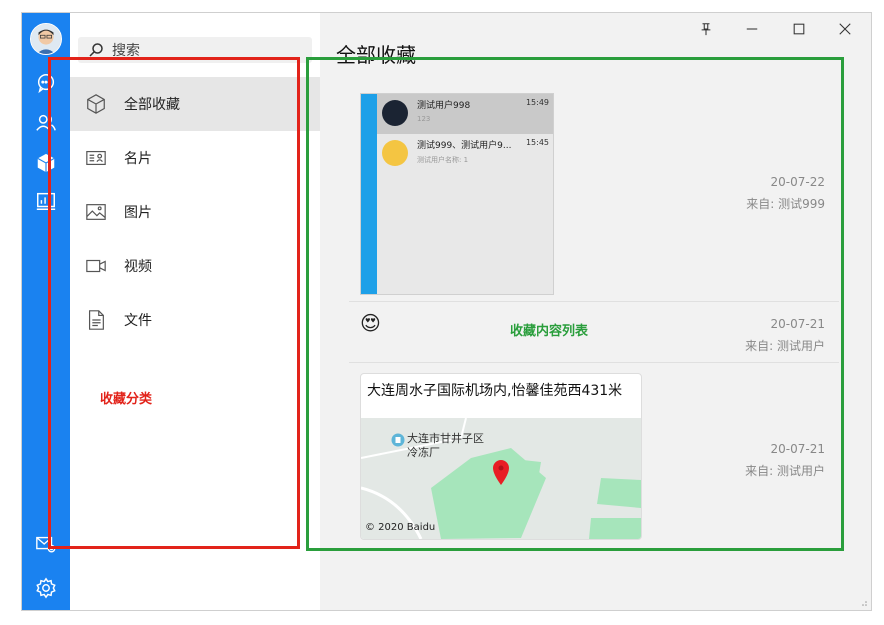 The width and height of the screenshot is (884, 625). What do you see at coordinates (752, 29) in the screenshot?
I see `minimize-icon` at bounding box center [752, 29].